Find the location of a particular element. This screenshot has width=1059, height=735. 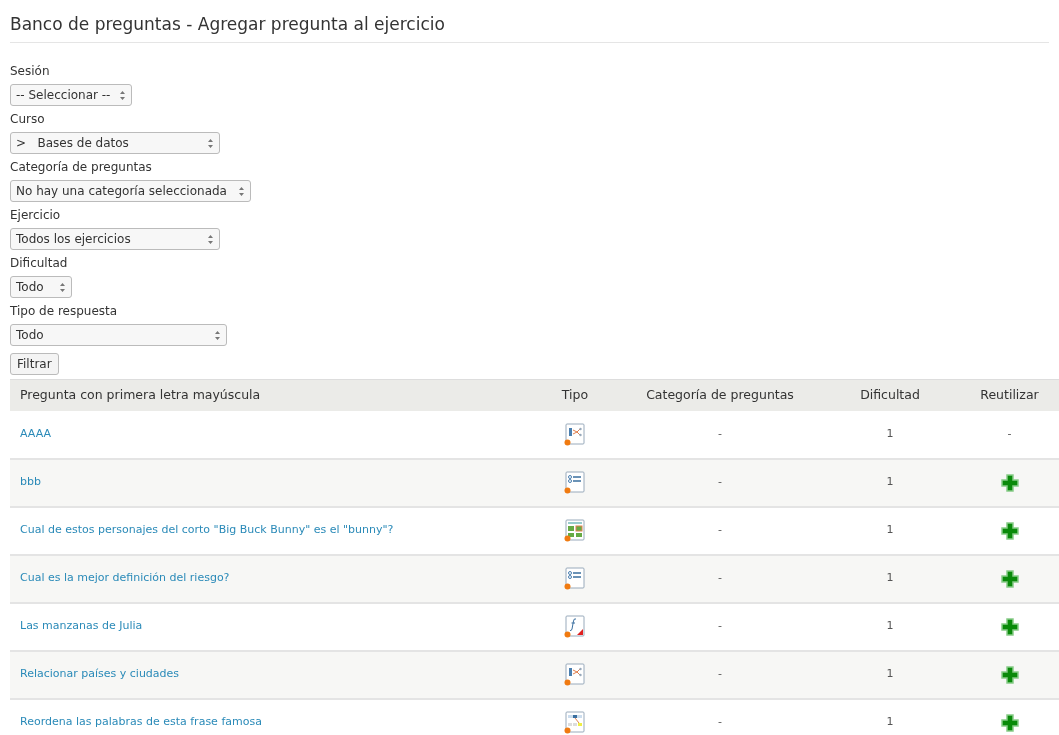

column-header: Reutilizar is located at coordinates (1009, 394).